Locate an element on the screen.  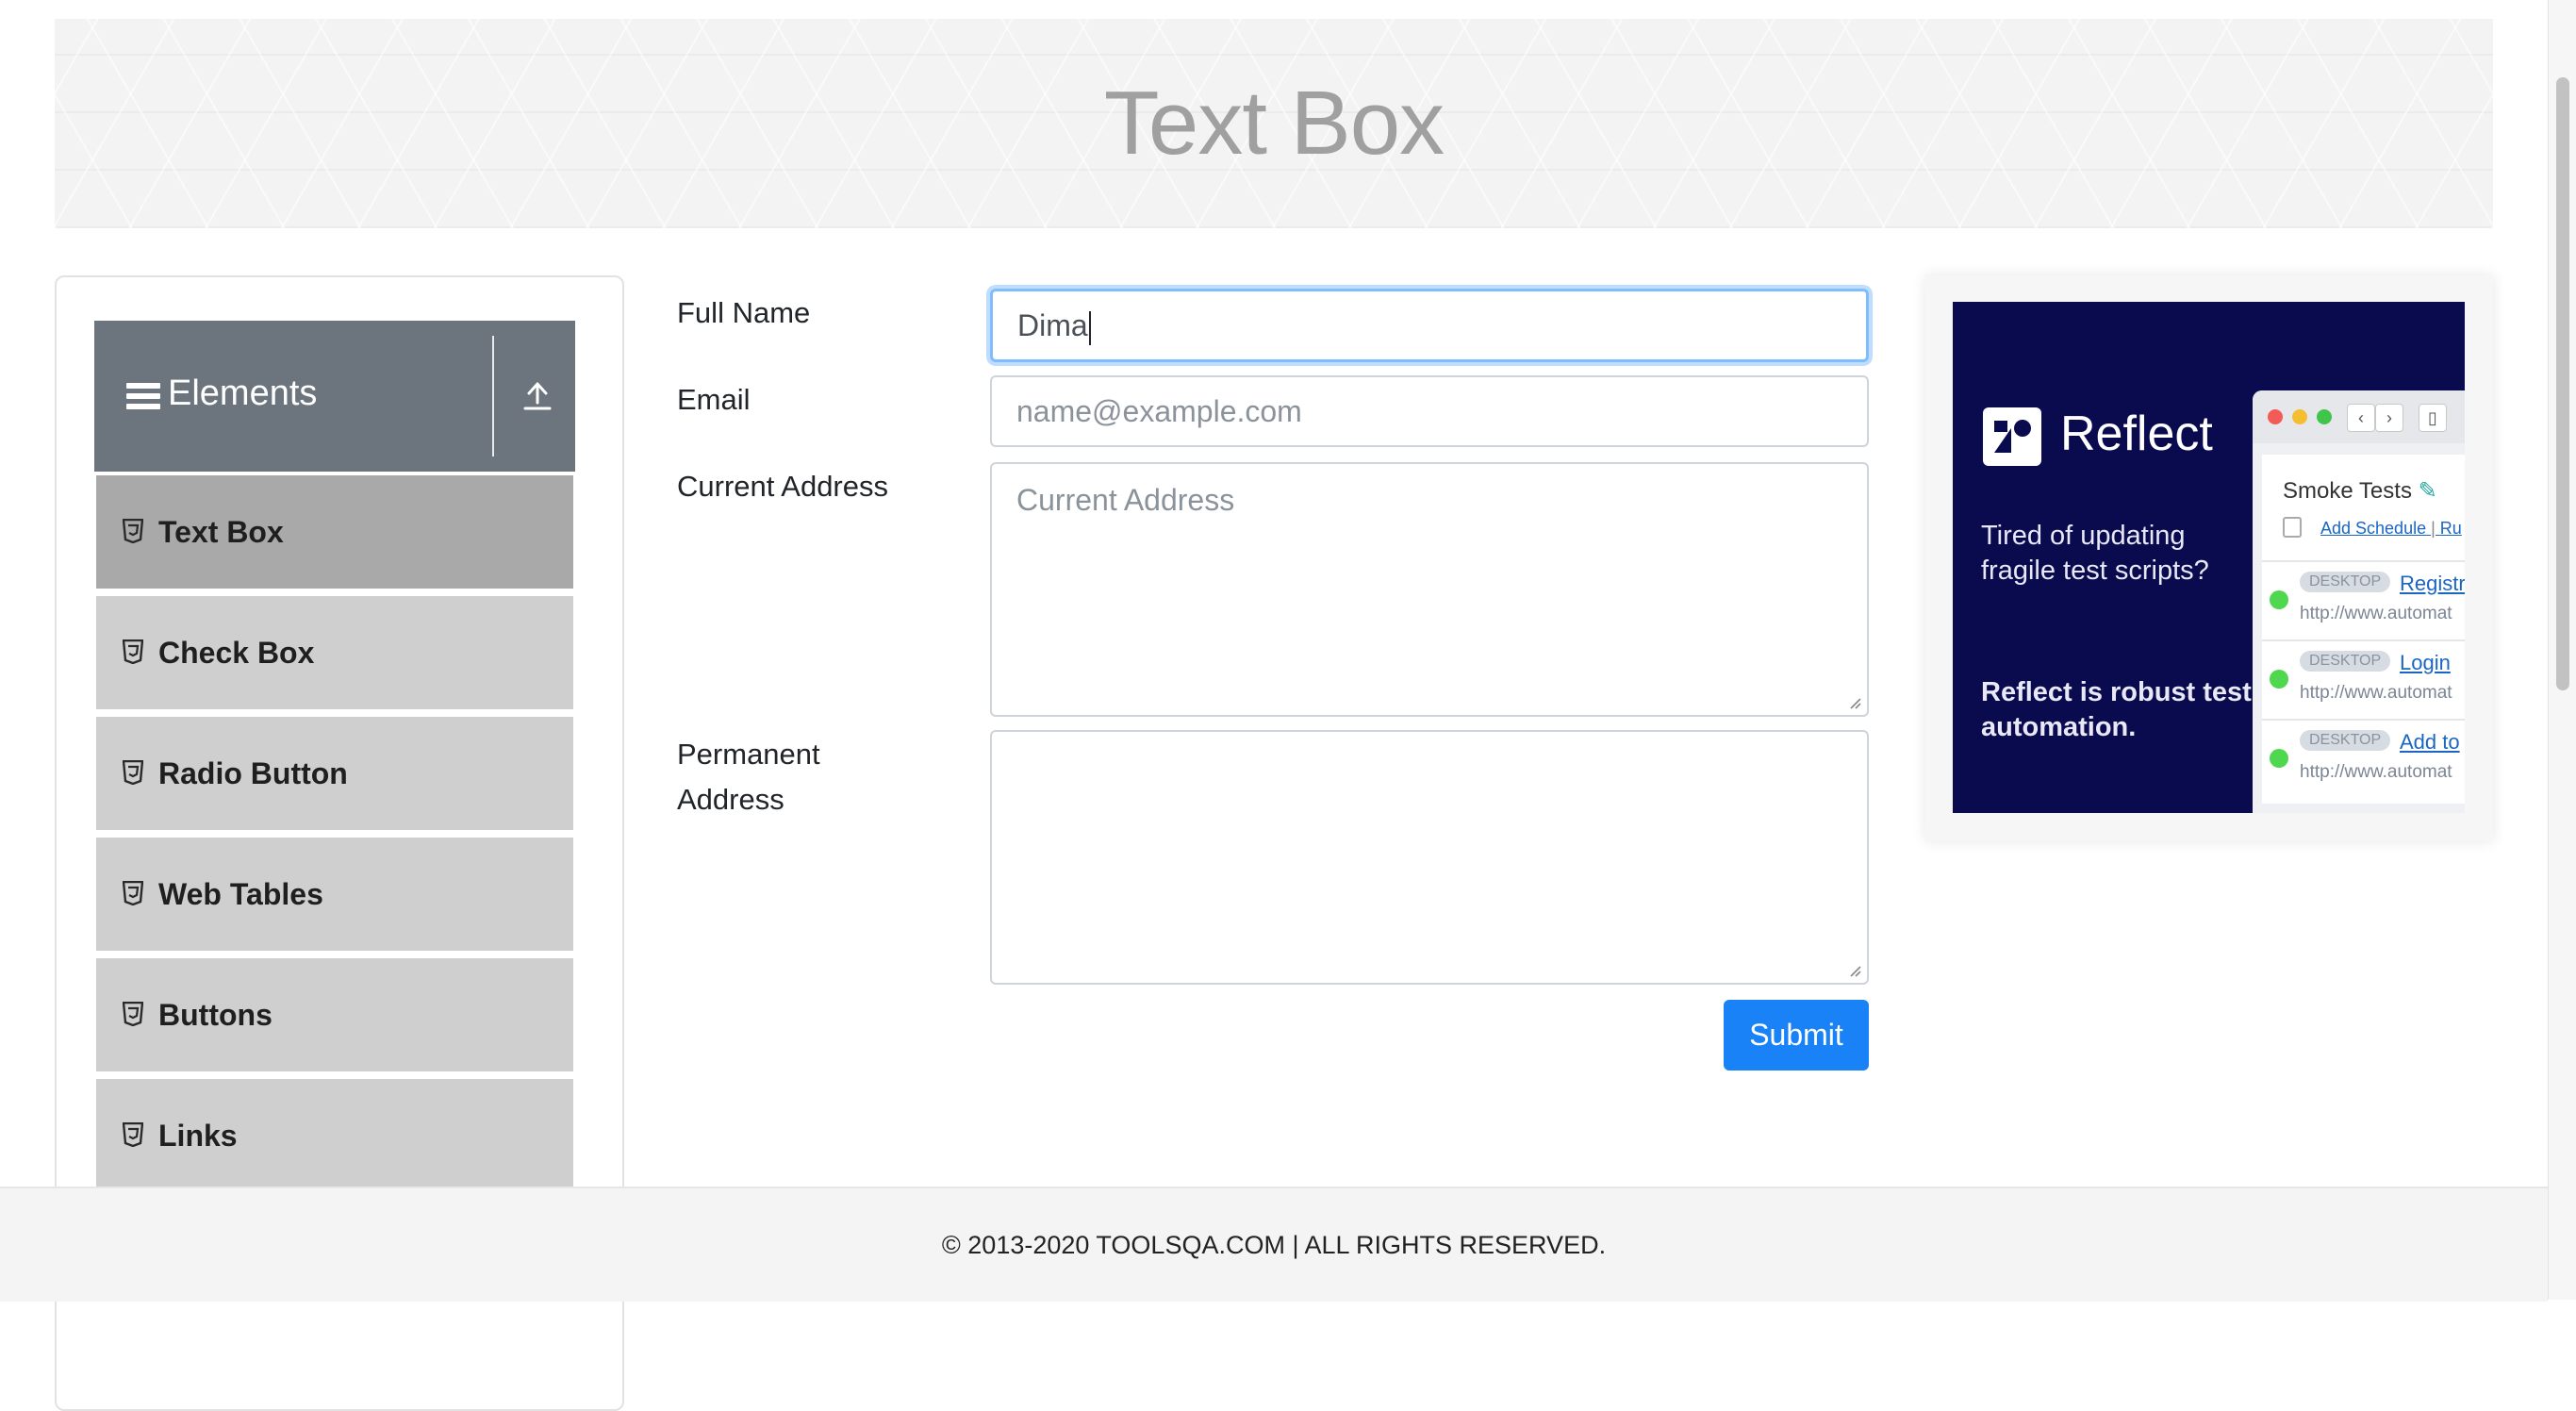
ad-tagline-bold: Reflect is robust test automation. is located at coordinates (2116, 710).